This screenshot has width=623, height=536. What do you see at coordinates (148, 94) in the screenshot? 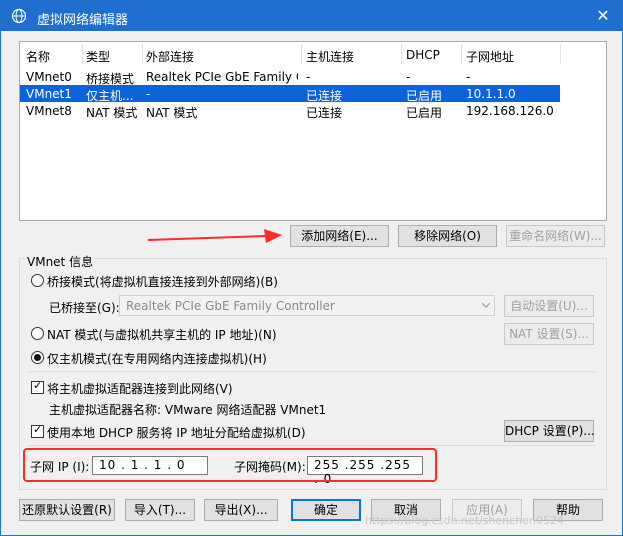
I see `cell-external: -` at bounding box center [148, 94].